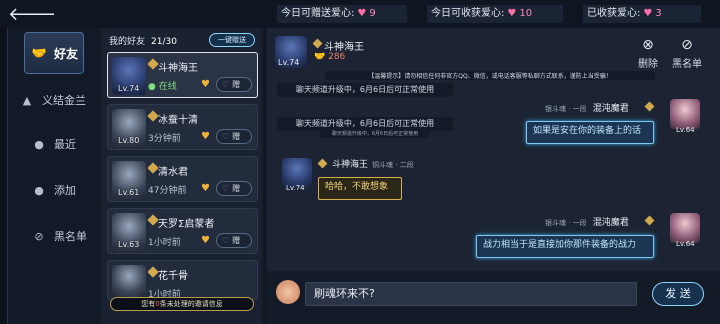  What do you see at coordinates (59, 100) in the screenshot?
I see `nav-item-sworn: ▲ 义结金兰` at bounding box center [59, 100].